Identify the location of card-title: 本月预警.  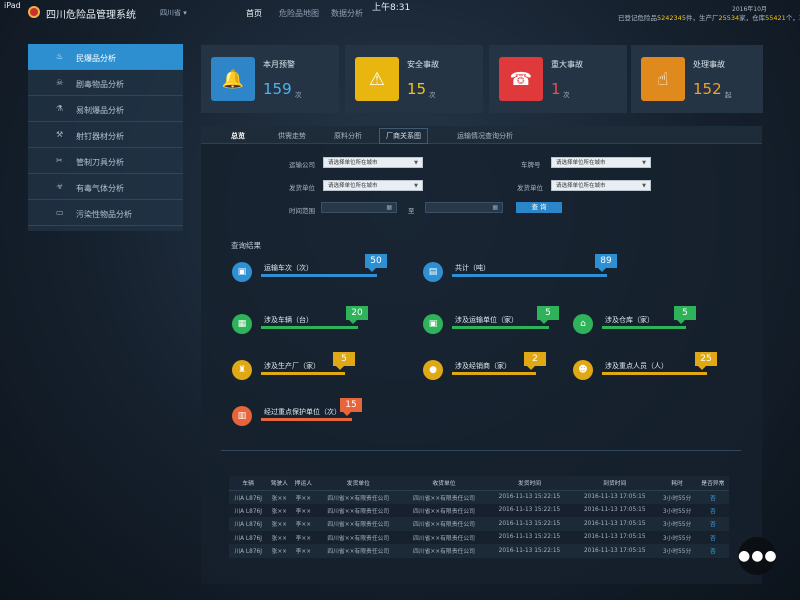
(279, 64).